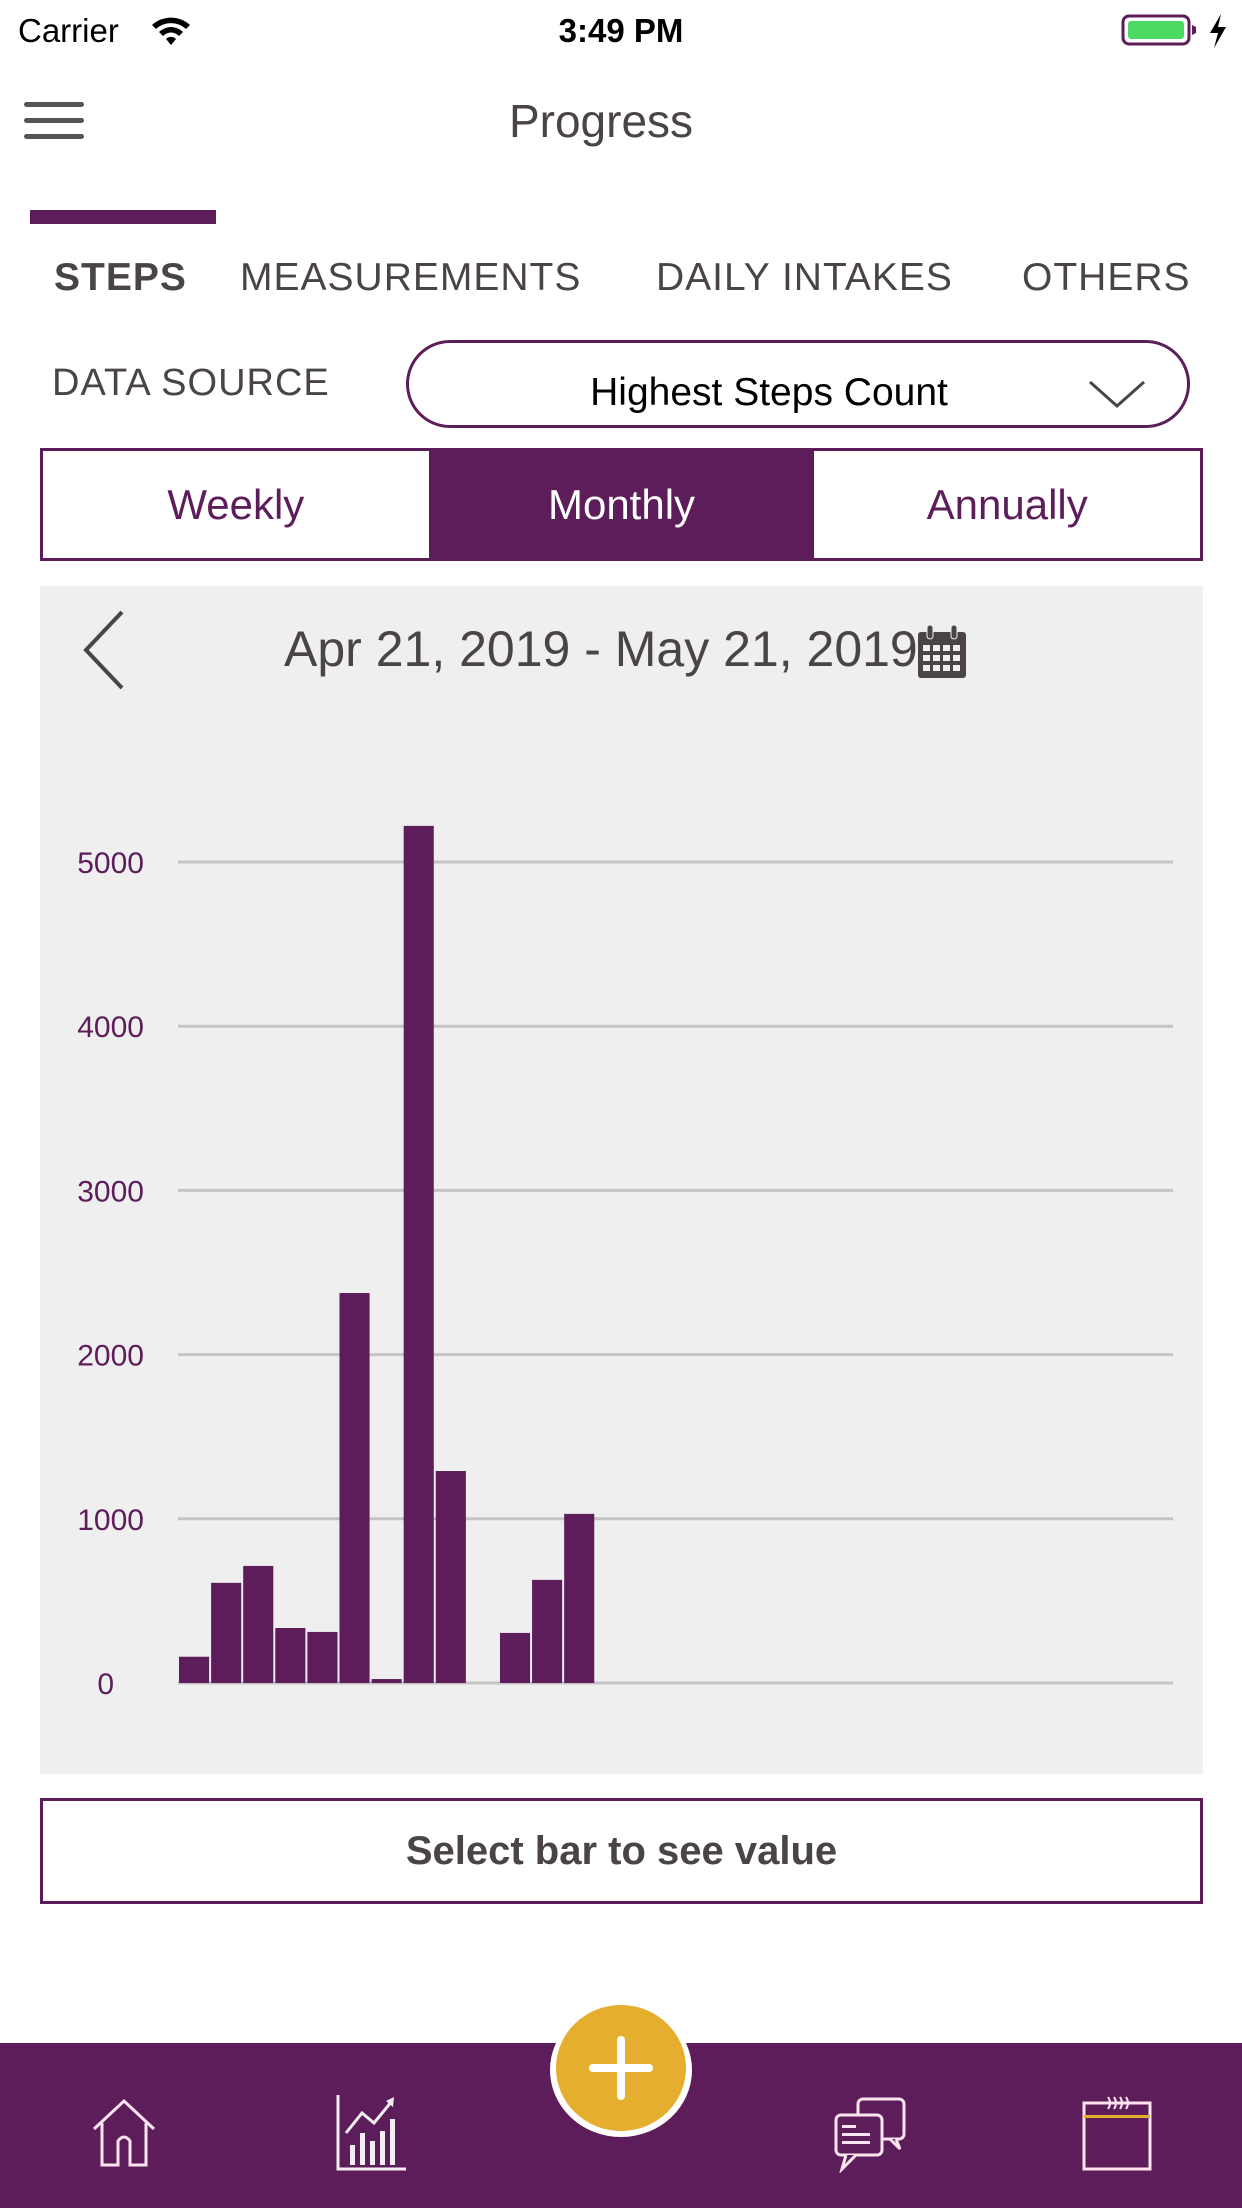  I want to click on data-source-label: DATA SOURCE, so click(191, 383).